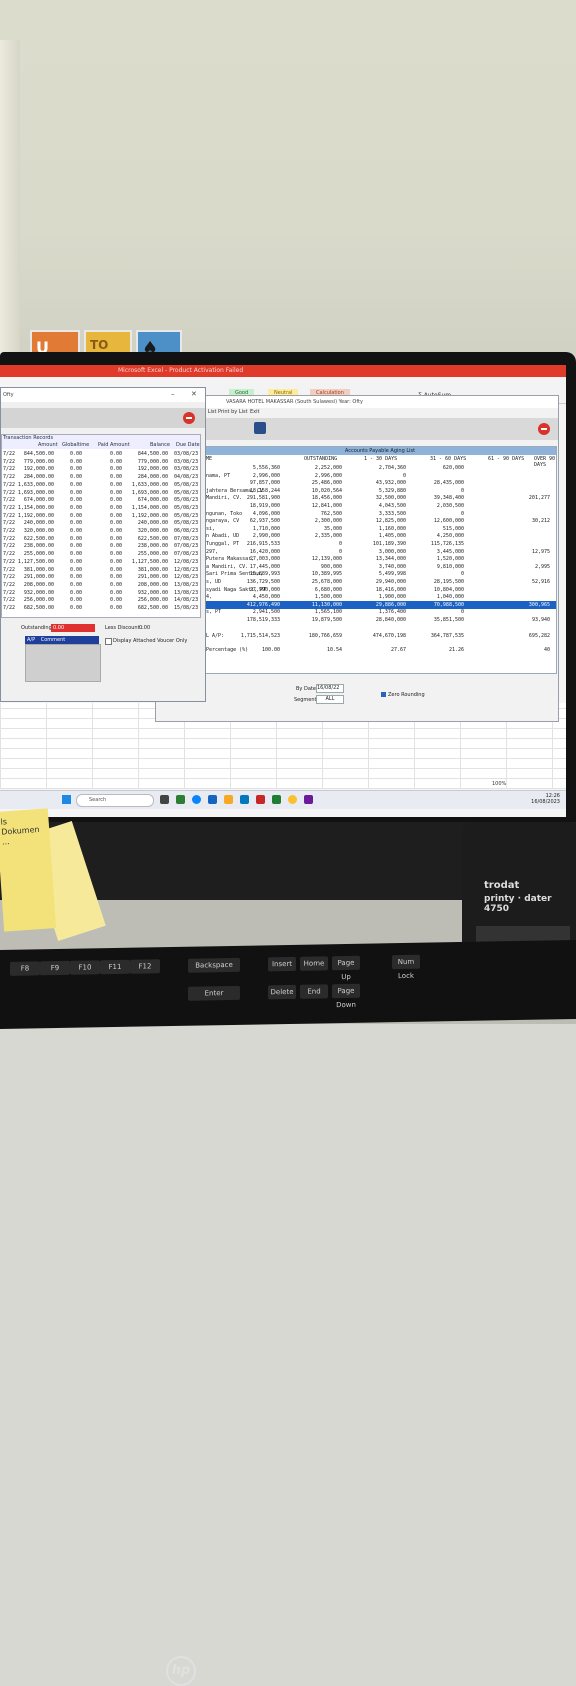 This screenshot has width=576, height=1686. Describe the element at coordinates (212, 799) in the screenshot. I see `mail-icon` at that location.